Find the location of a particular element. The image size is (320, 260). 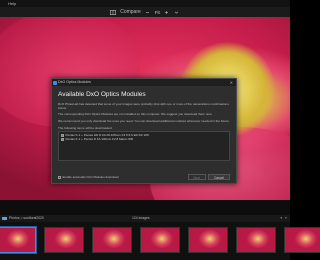

close-icon: ✕ is located at coordinates (231, 82).